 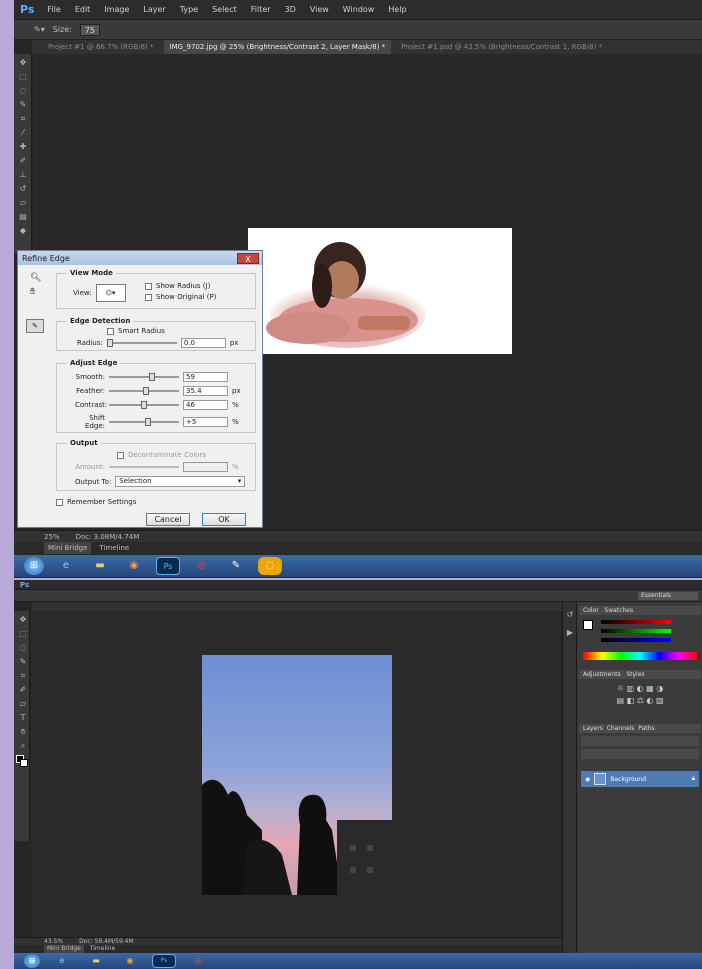 What do you see at coordinates (23, 662) in the screenshot?
I see `quick-select-tool-icon-2: ✎` at bounding box center [23, 662].